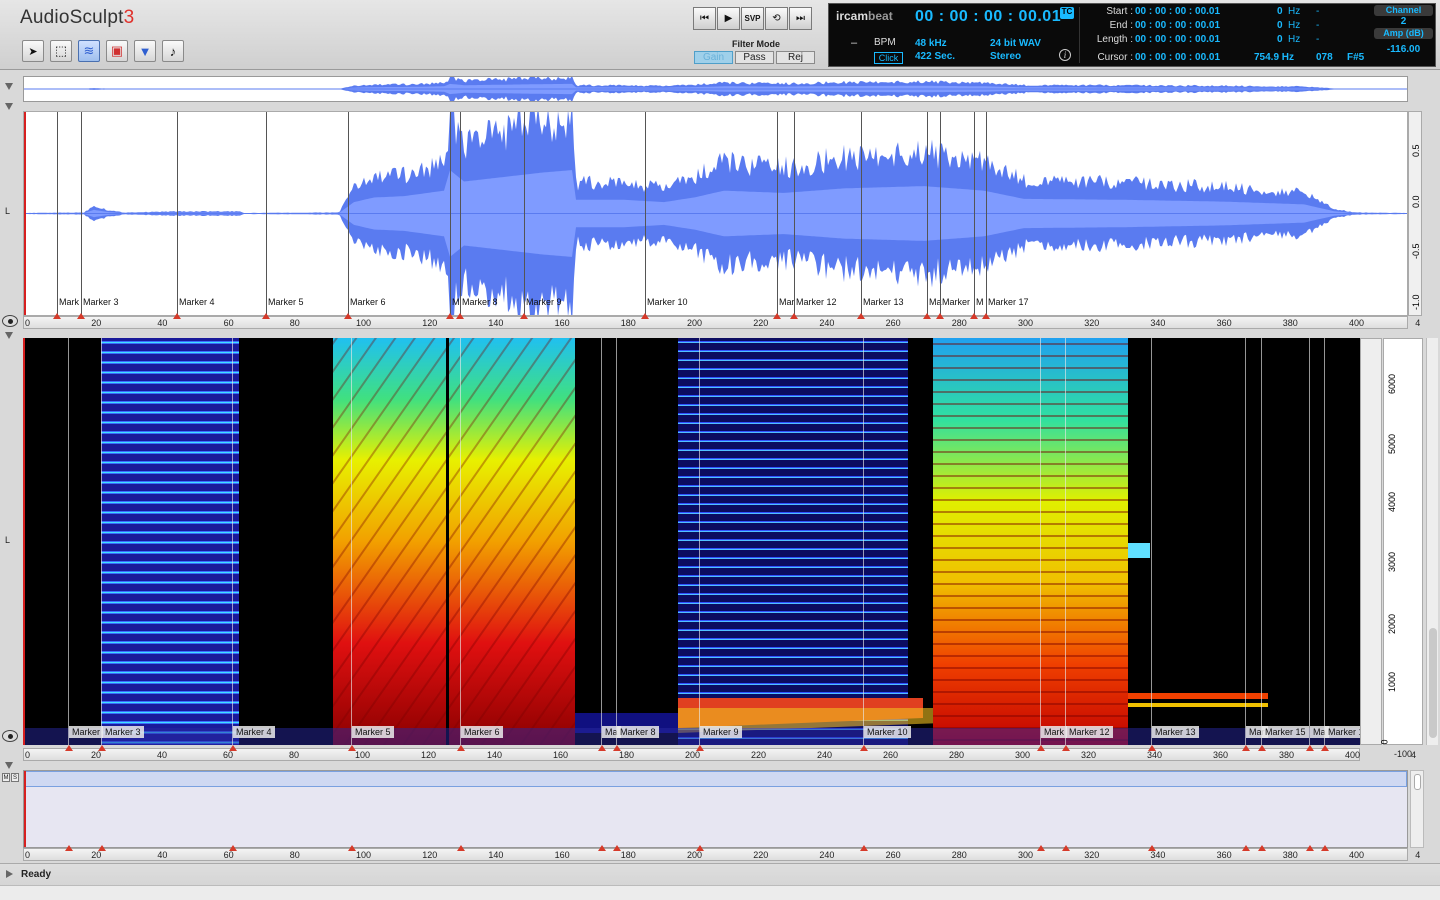  What do you see at coordinates (1417, 782) in the screenshot?
I see `lane-scroll-thumb` at bounding box center [1417, 782].